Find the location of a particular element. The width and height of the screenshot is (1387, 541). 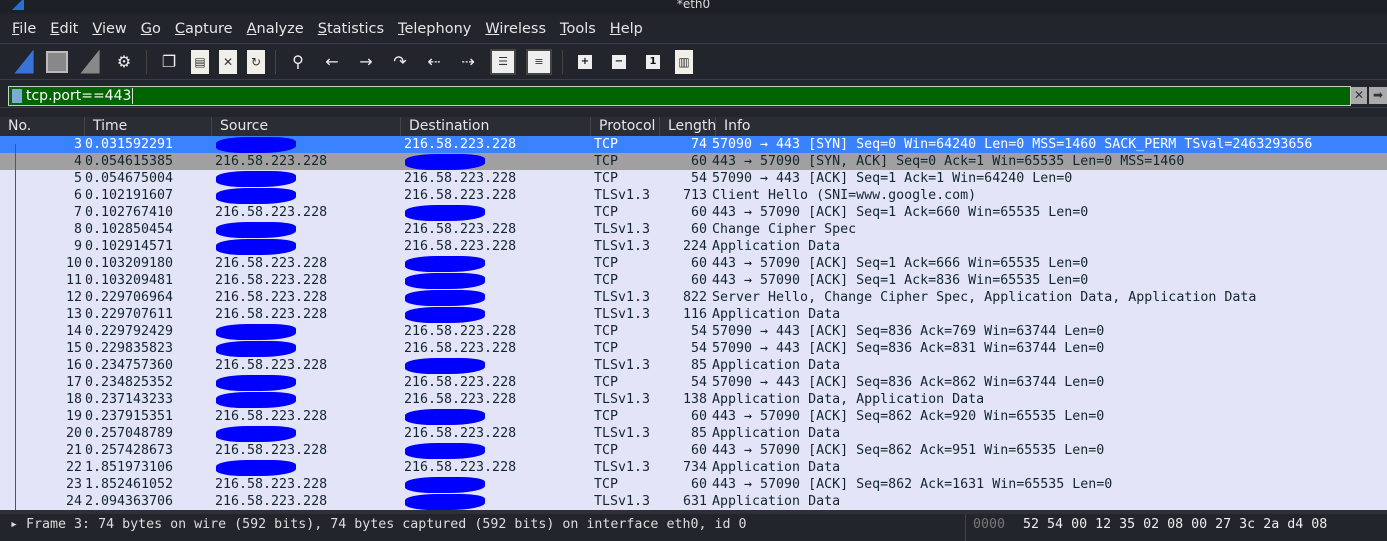

toolbar-separator is located at coordinates (146, 61).